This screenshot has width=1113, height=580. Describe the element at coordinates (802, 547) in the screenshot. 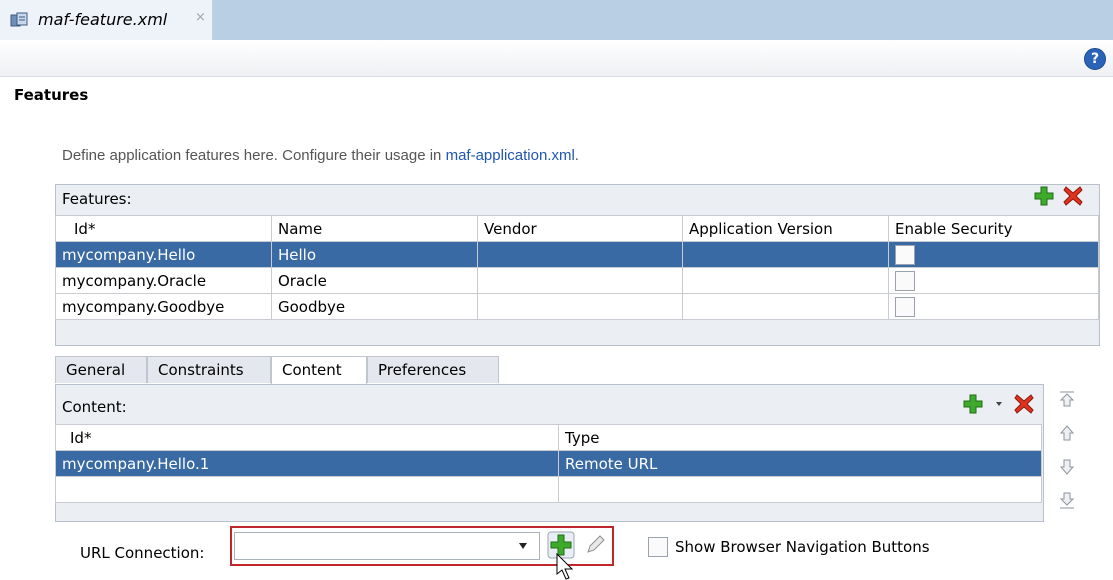

I see `show-browser-nav-label: Show Browser Navigation Buttons` at that location.